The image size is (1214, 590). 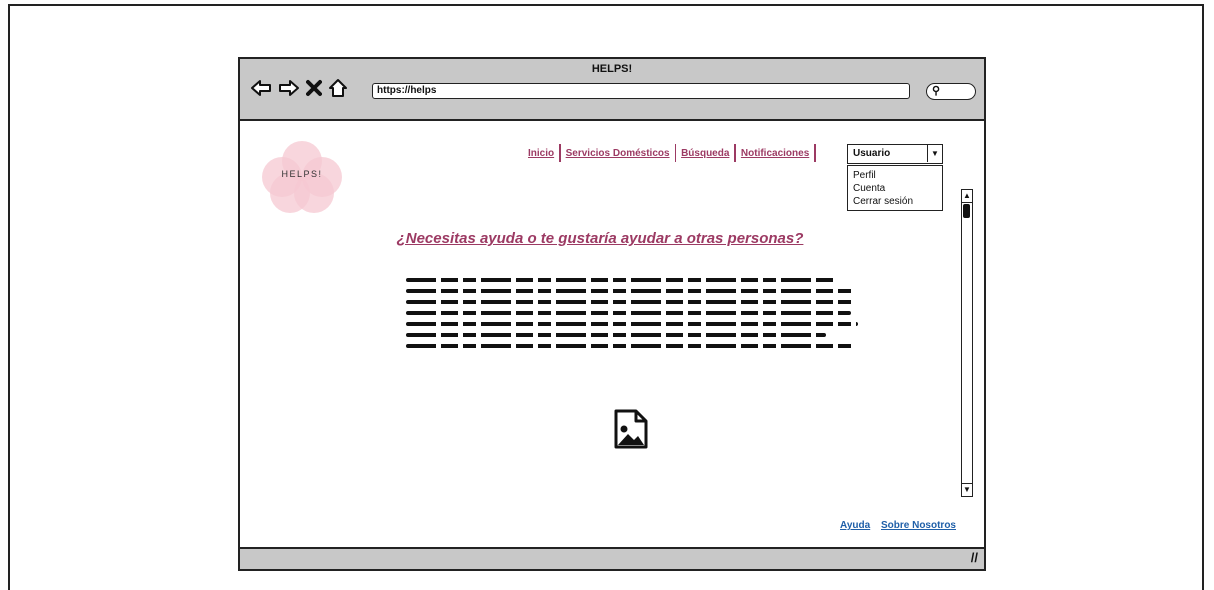 What do you see at coordinates (612, 558) in the screenshot?
I see `status-bar: //` at bounding box center [612, 558].